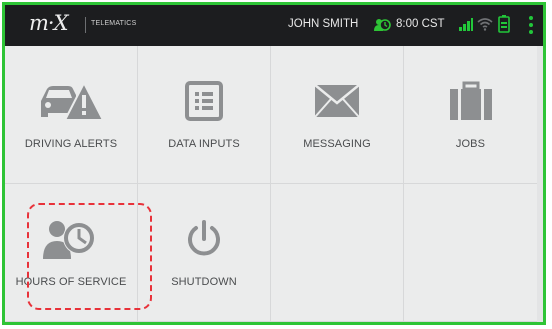  Describe the element at coordinates (89, 256) in the screenshot. I see `highlight-box` at that location.